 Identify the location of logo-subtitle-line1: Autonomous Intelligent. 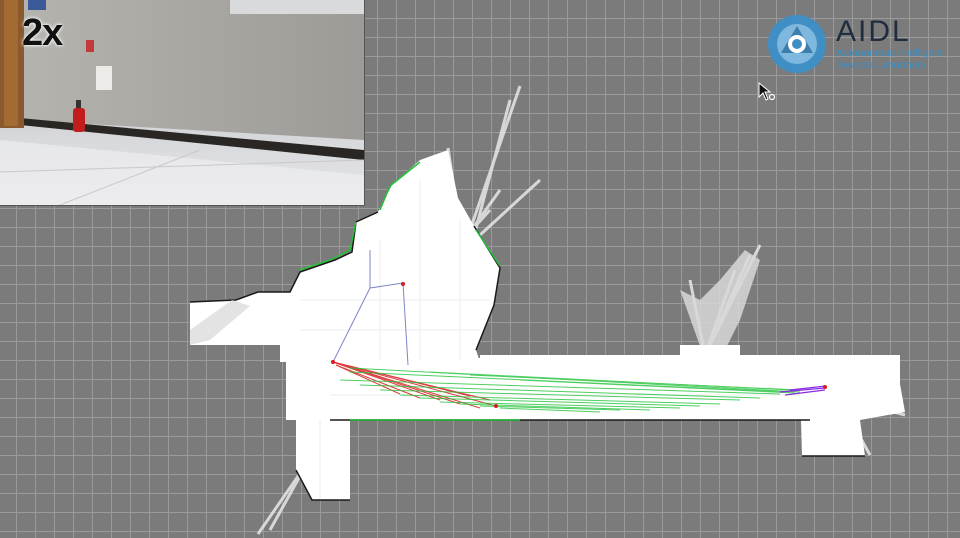
(889, 53).